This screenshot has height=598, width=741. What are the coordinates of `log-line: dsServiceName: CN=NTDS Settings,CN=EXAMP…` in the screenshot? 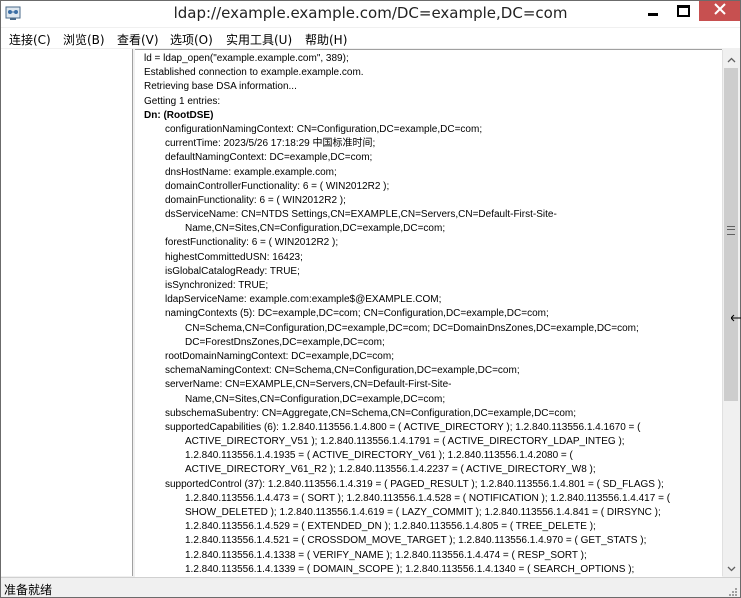 It's located at (361, 215).